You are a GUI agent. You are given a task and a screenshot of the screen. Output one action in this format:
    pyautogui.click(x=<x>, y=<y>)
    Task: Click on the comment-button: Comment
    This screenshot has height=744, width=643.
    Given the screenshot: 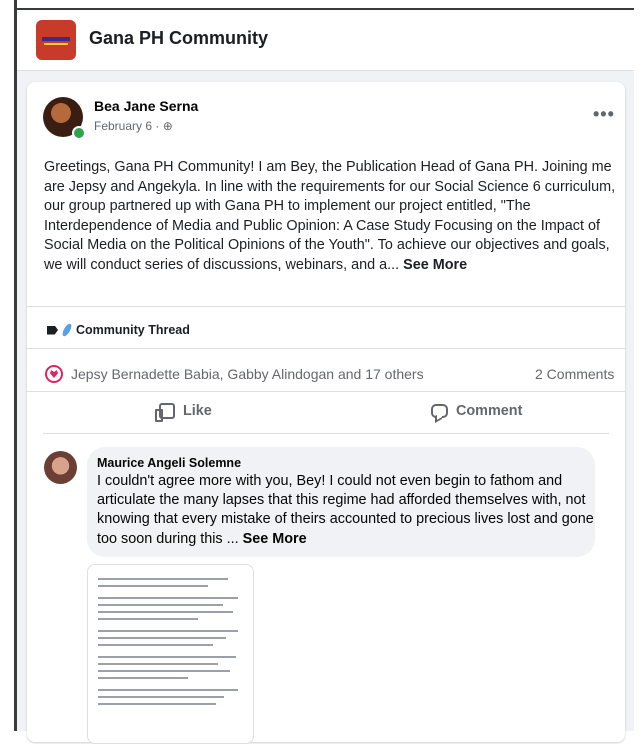 What is the action you would take?
    pyautogui.click(x=476, y=411)
    